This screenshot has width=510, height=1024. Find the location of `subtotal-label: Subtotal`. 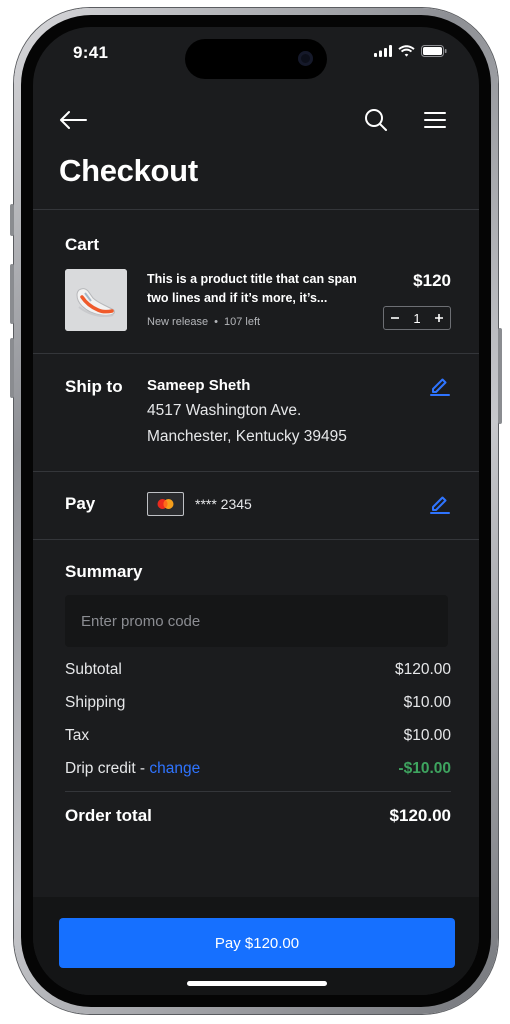

subtotal-label: Subtotal is located at coordinates (93, 669).